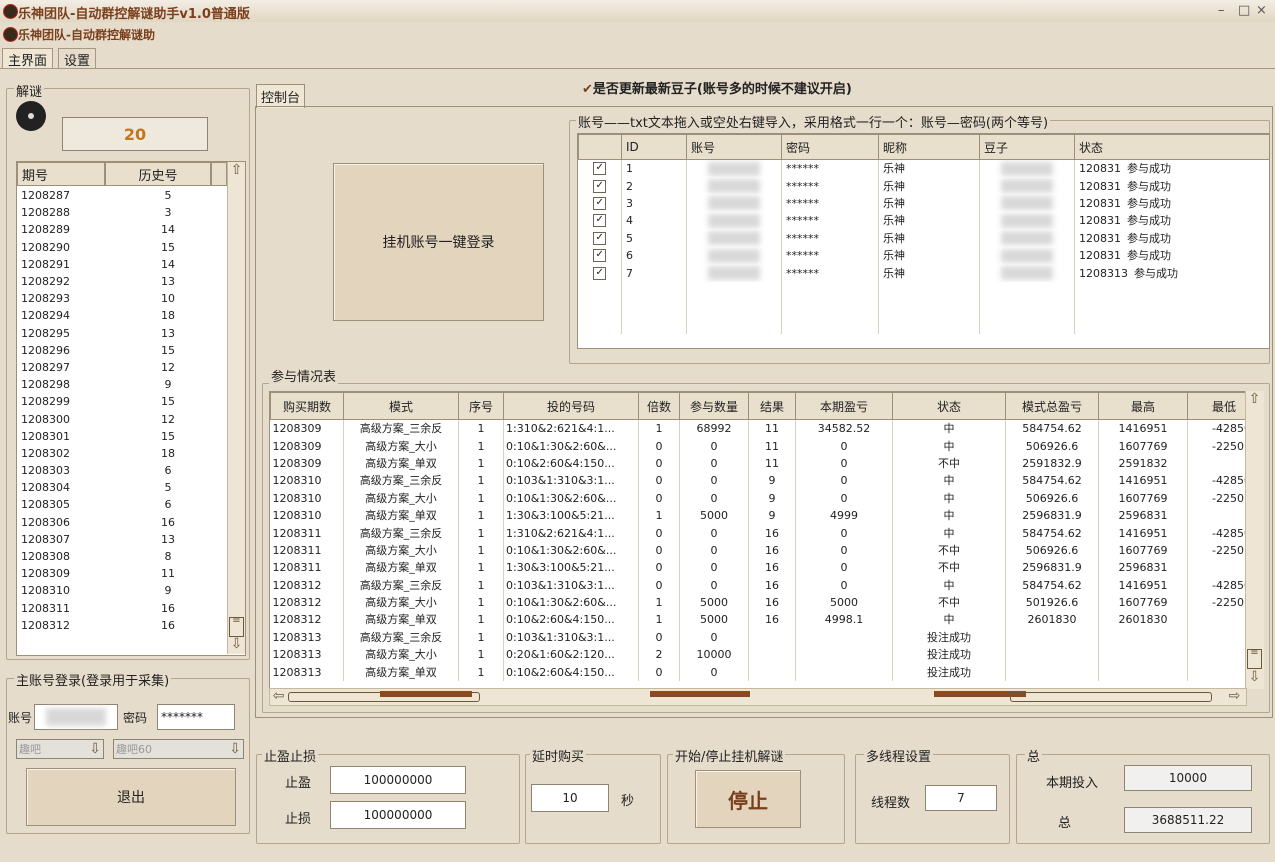  Describe the element at coordinates (587, 89) in the screenshot. I see `check-icon: ✔` at that location.